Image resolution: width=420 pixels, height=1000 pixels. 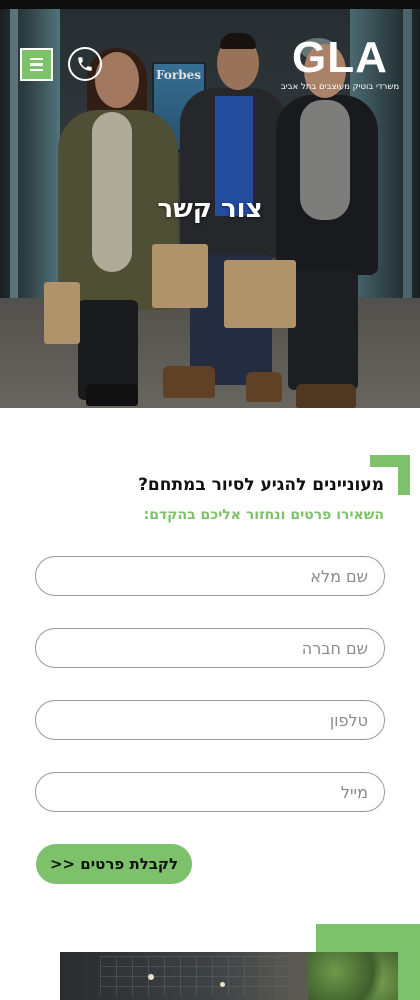 I want to click on form-heading: מעוניינים להגיע לסיור במתחם?, so click(x=261, y=485).